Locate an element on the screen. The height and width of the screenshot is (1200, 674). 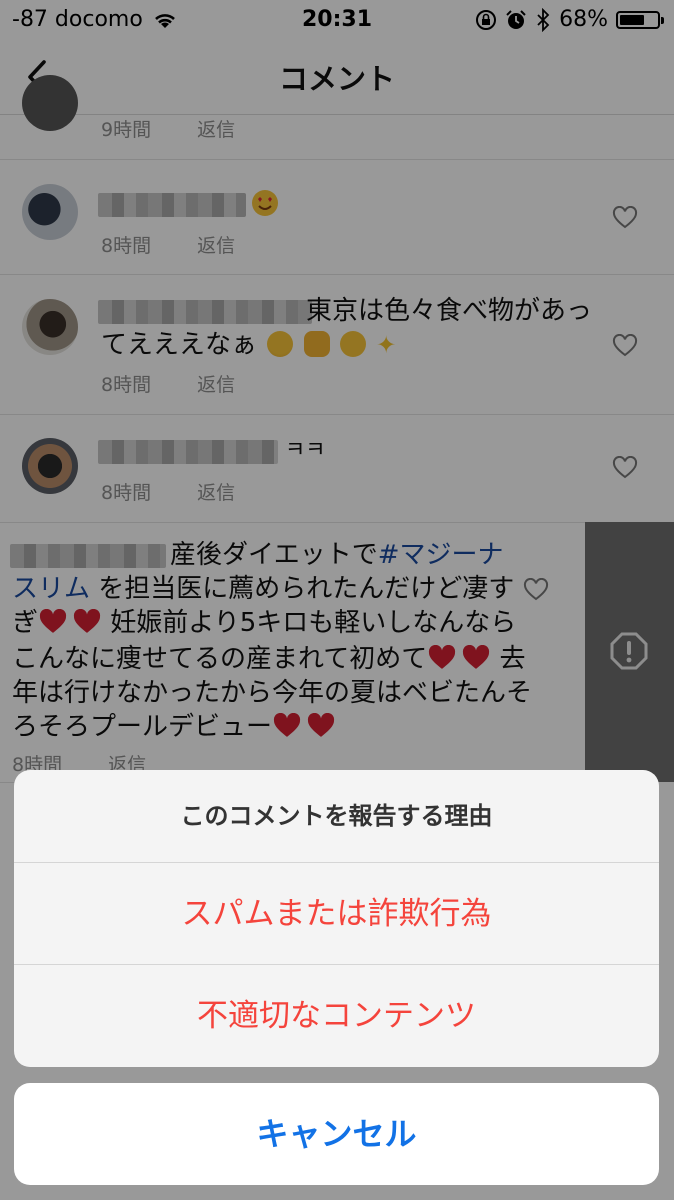
action-sheet-title: このコメントを報告する理由 is located at coordinates (336, 816).